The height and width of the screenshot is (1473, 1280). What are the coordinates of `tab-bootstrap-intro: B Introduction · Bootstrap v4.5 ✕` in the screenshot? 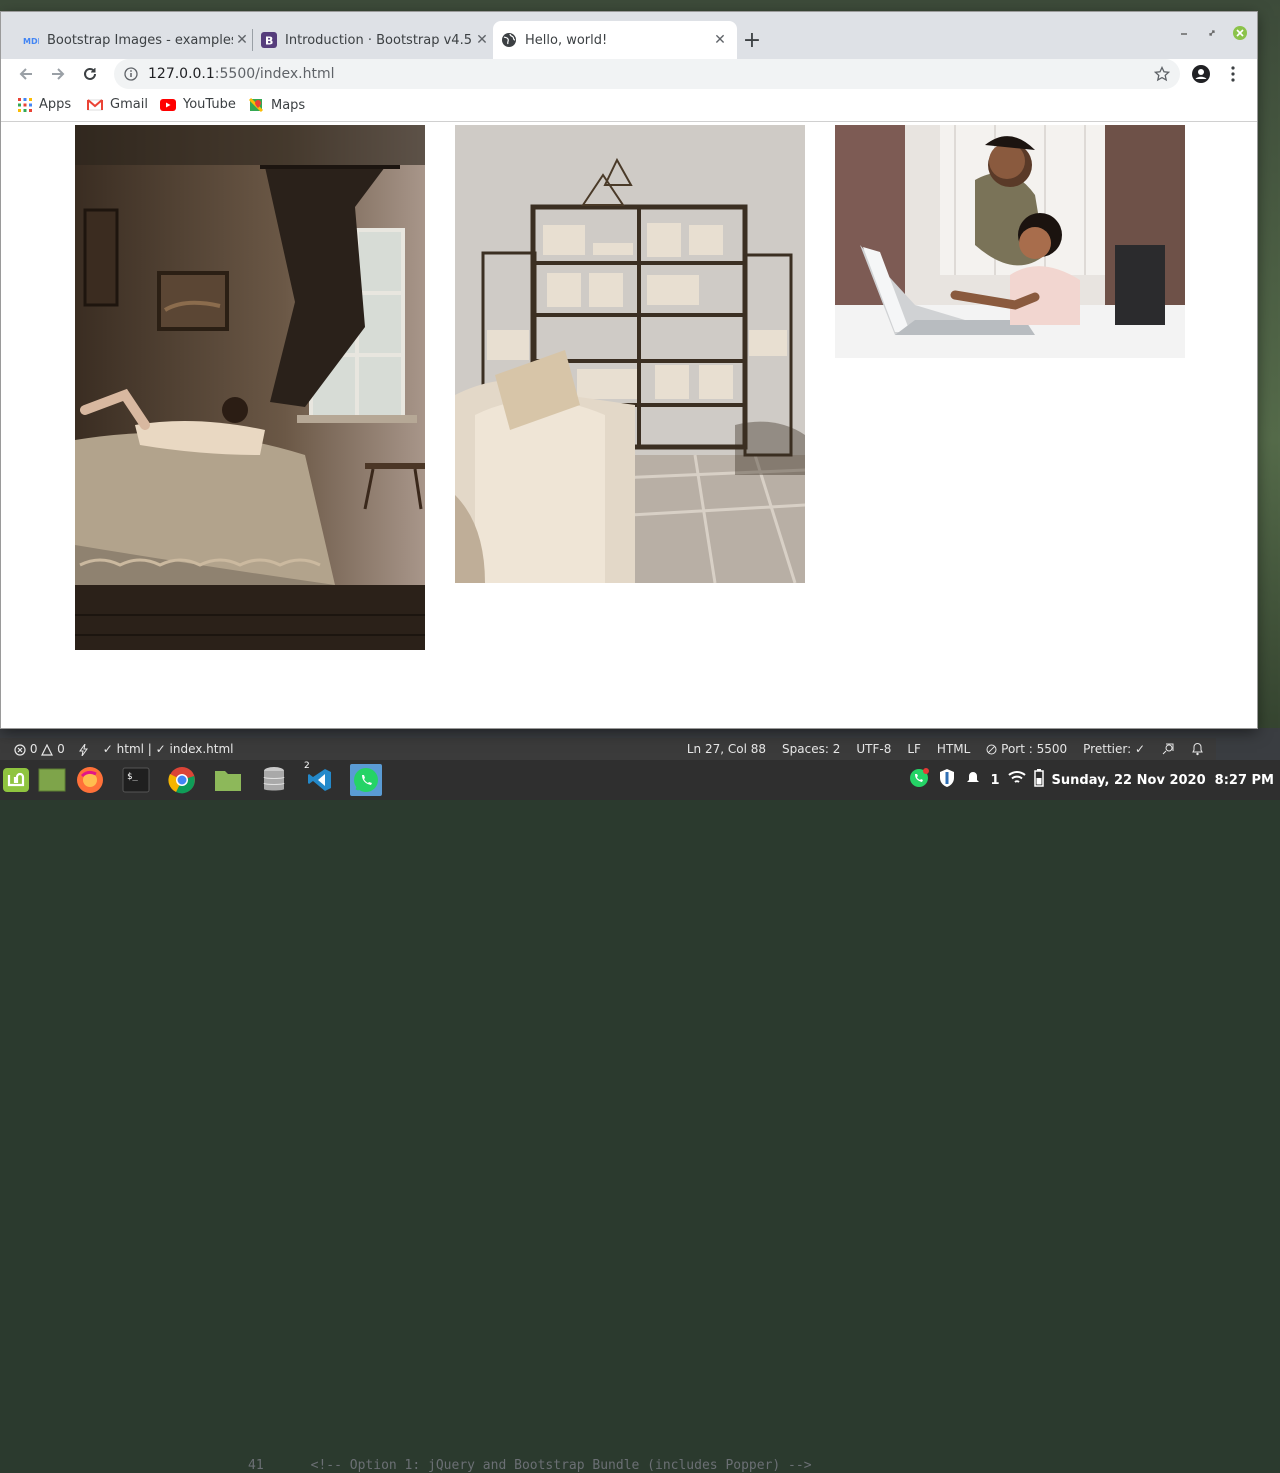 It's located at (376, 40).